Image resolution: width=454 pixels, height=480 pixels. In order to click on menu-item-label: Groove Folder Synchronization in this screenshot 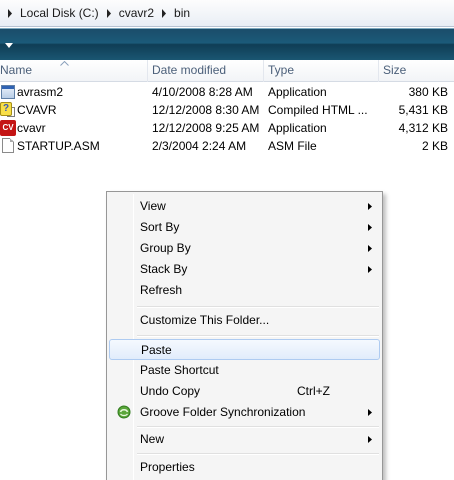, I will do `click(223, 412)`.